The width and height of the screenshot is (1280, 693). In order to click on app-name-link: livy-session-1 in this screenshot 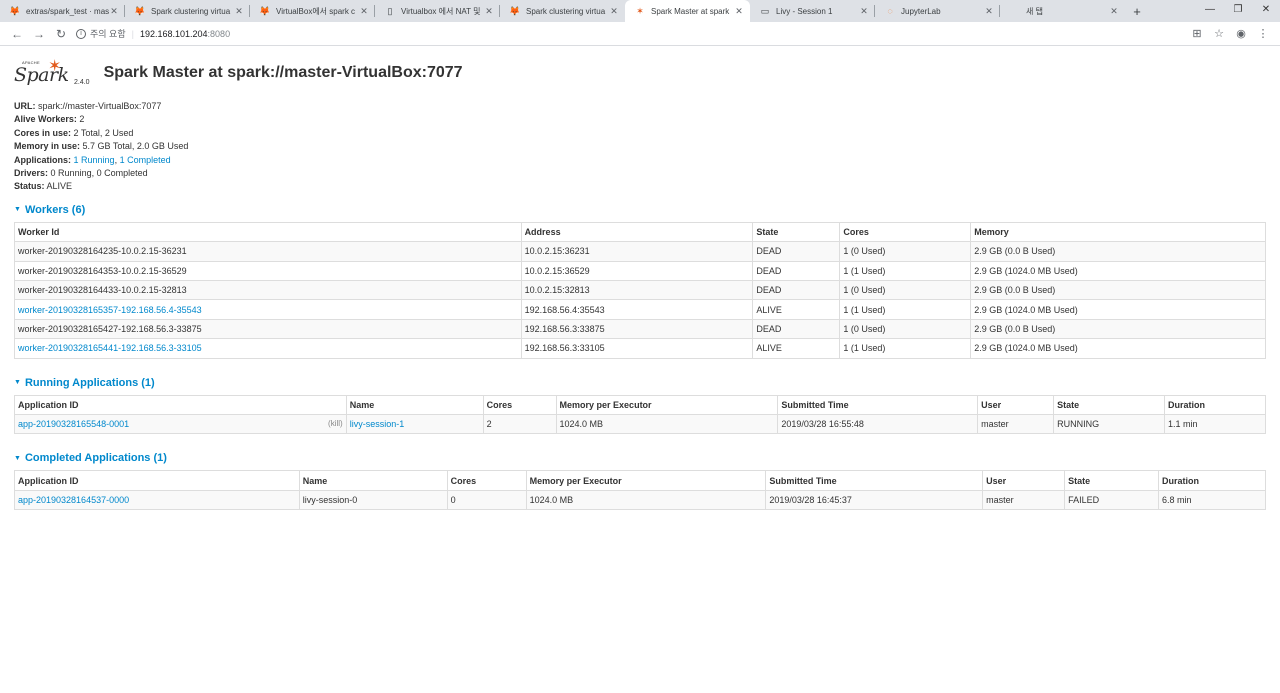, I will do `click(377, 424)`.